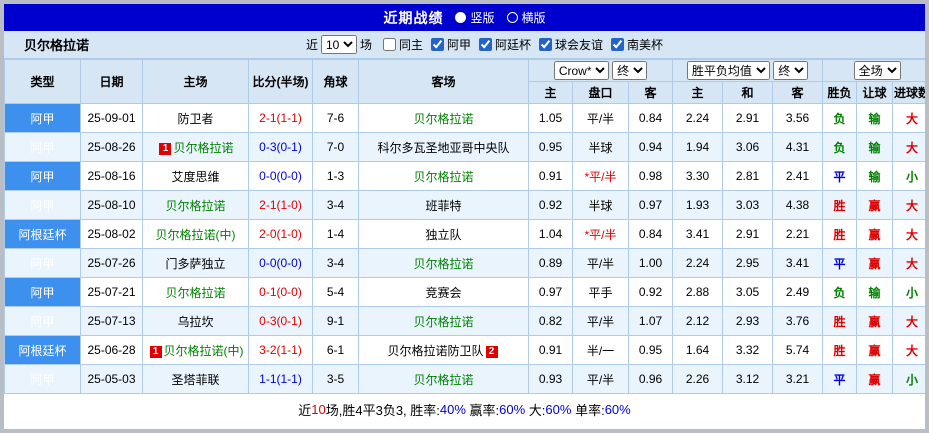  What do you see at coordinates (698, 379) in the screenshot?
I see `avg-home-odds: 2.26` at bounding box center [698, 379].